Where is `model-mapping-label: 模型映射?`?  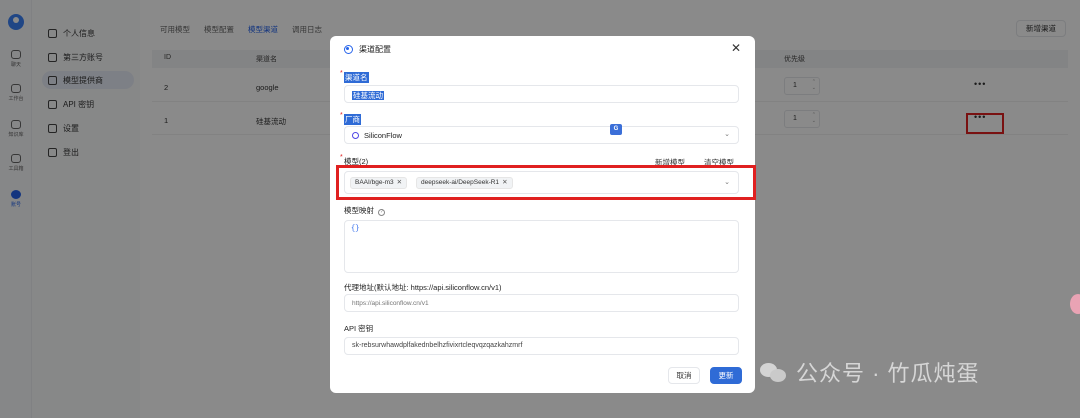
model-mapping-label: 模型映射? is located at coordinates (364, 210).